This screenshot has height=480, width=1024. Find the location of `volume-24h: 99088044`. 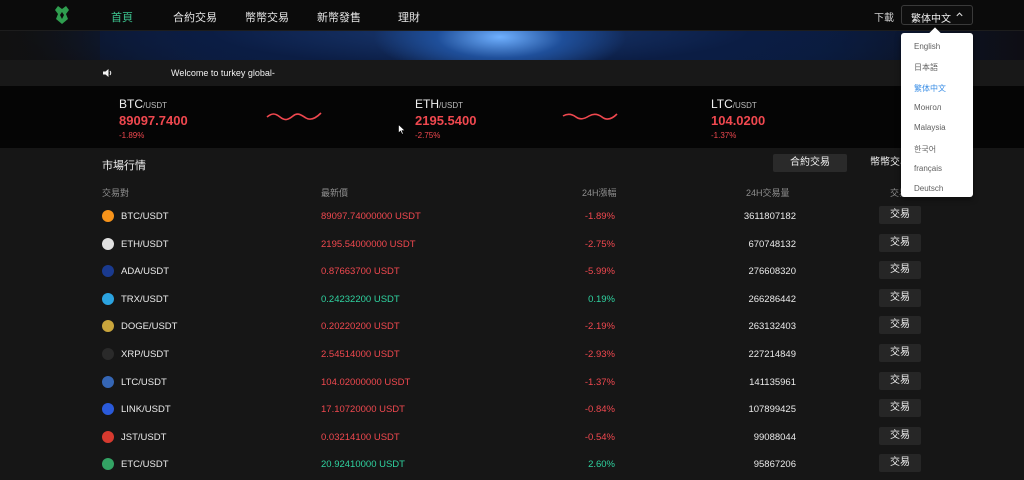

volume-24h: 99088044 is located at coordinates (774, 437).